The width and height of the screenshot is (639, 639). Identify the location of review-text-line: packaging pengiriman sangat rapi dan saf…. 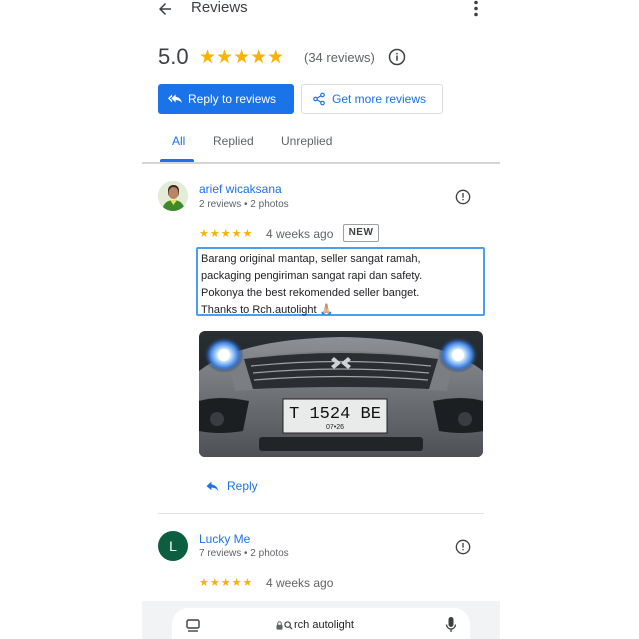
(312, 276).